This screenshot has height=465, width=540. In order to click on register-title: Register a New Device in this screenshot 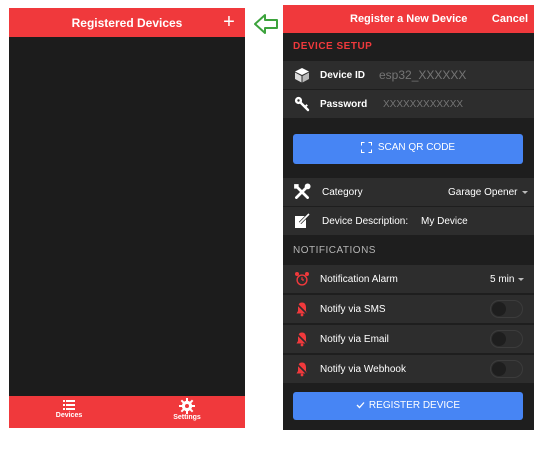, I will do `click(409, 19)`.